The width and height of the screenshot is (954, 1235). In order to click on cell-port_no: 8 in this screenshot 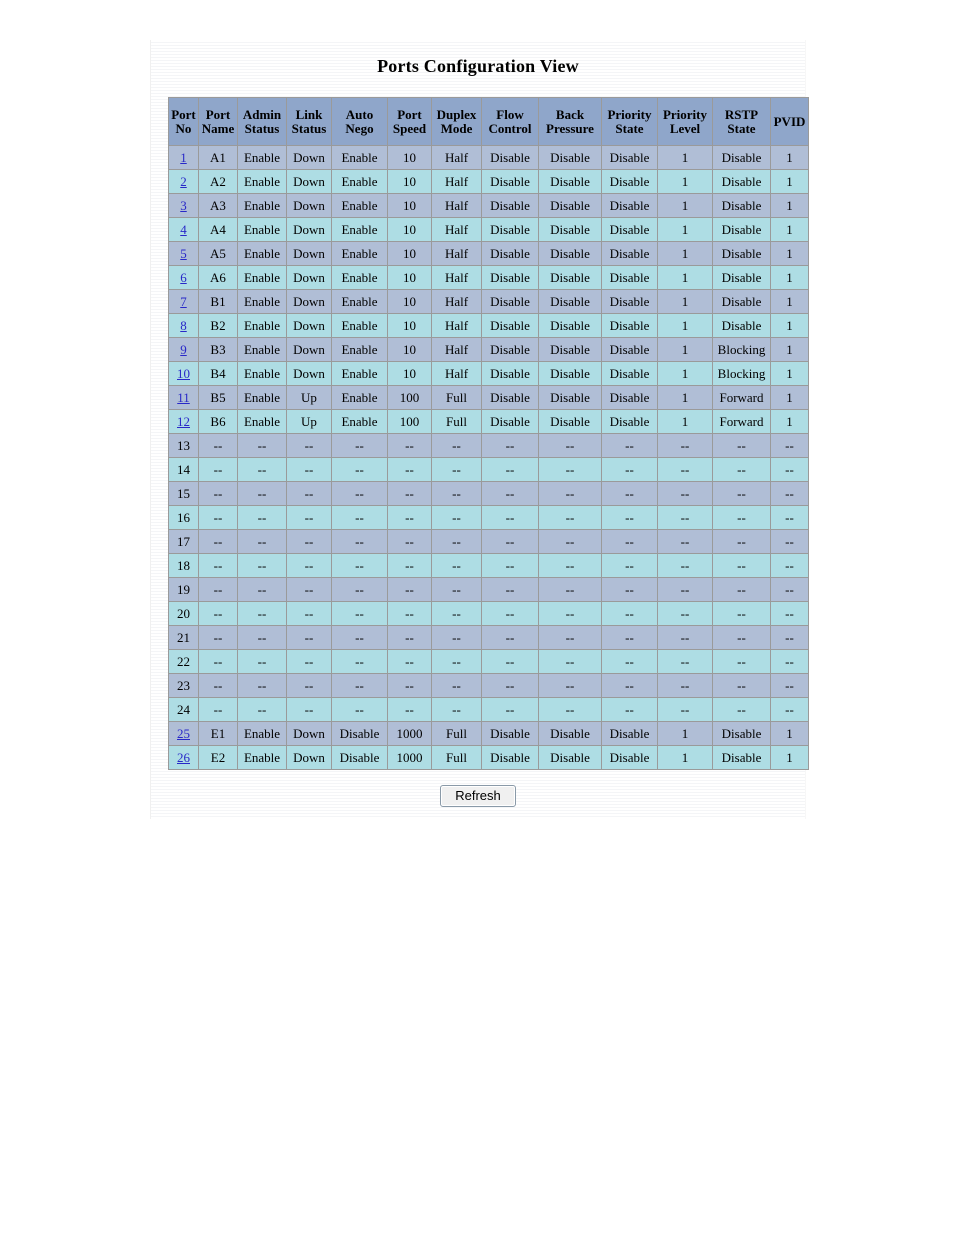, I will do `click(183, 325)`.